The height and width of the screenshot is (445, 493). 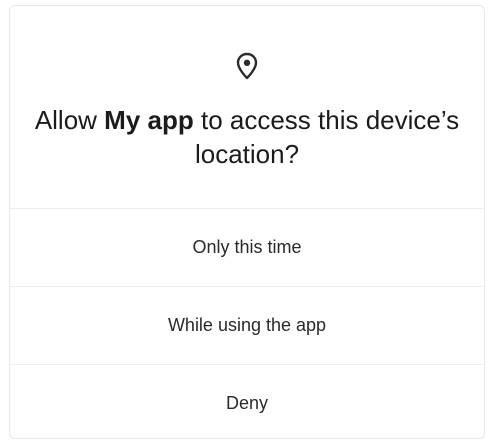 What do you see at coordinates (326, 137) in the screenshot?
I see `title-suffix: to access this device’s location?` at bounding box center [326, 137].